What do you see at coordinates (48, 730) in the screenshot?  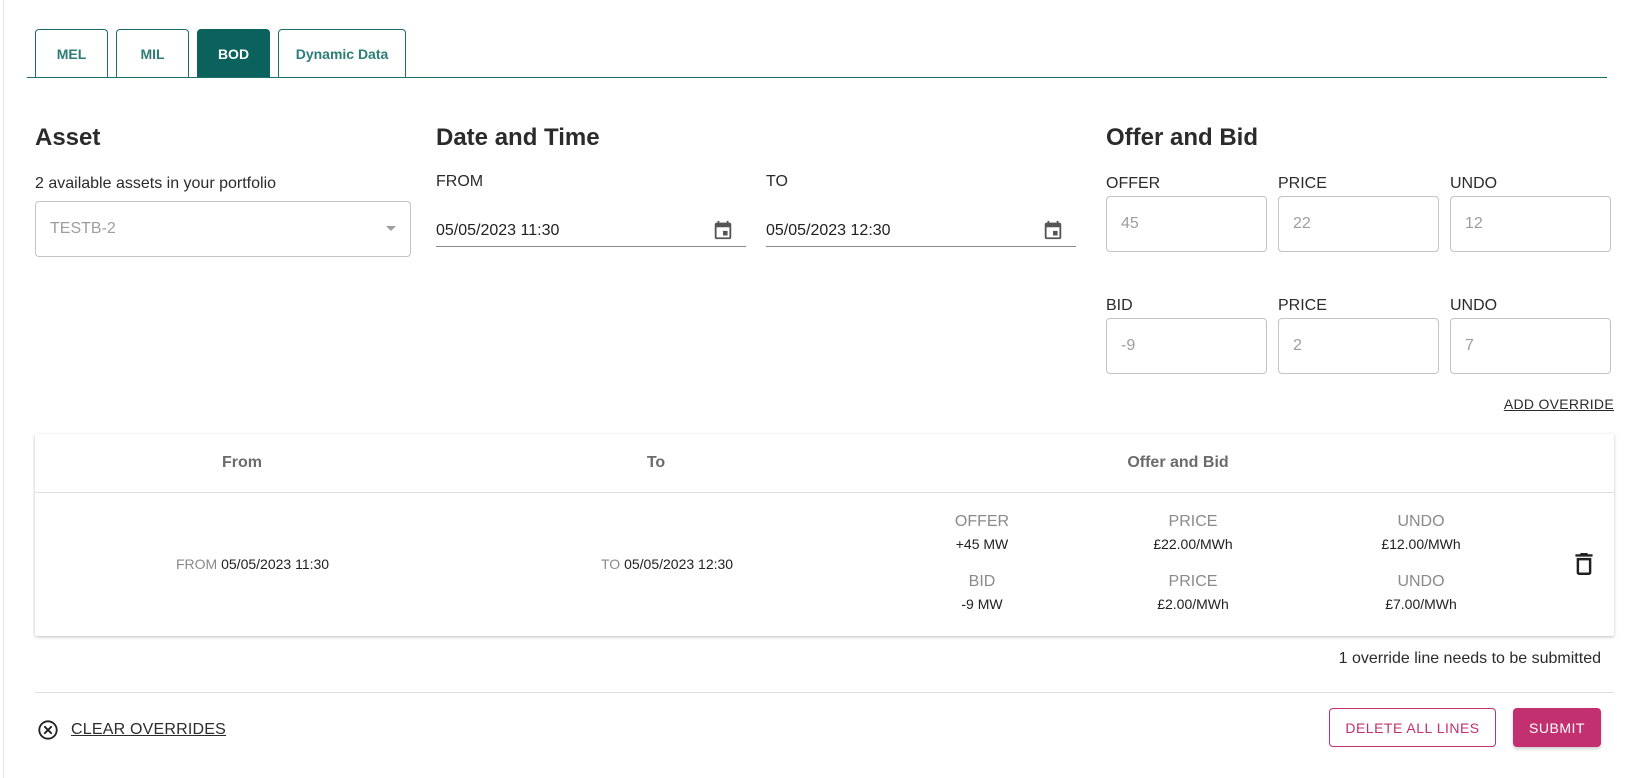 I see `close-circle-icon` at bounding box center [48, 730].